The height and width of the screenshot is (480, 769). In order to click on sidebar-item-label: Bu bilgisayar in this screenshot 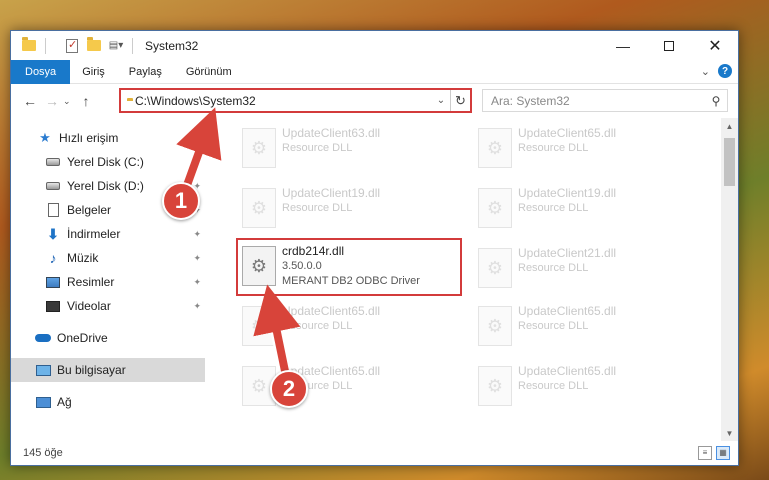, I will do `click(91, 370)`.